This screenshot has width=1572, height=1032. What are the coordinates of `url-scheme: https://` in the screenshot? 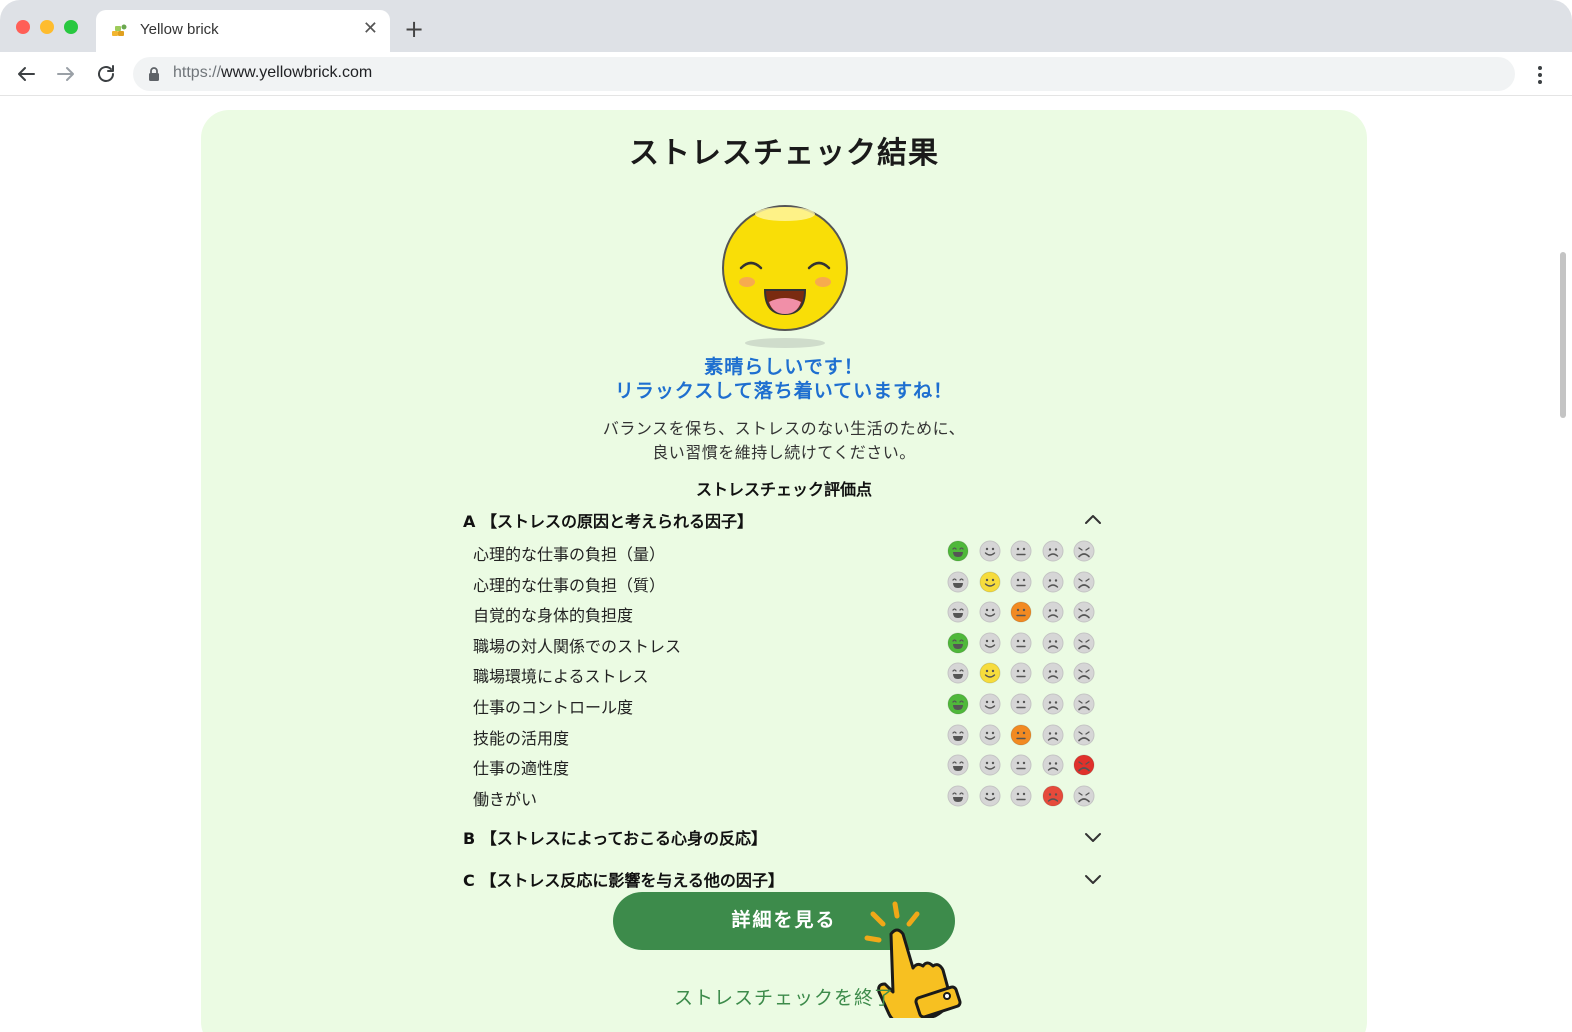 It's located at (197, 72).